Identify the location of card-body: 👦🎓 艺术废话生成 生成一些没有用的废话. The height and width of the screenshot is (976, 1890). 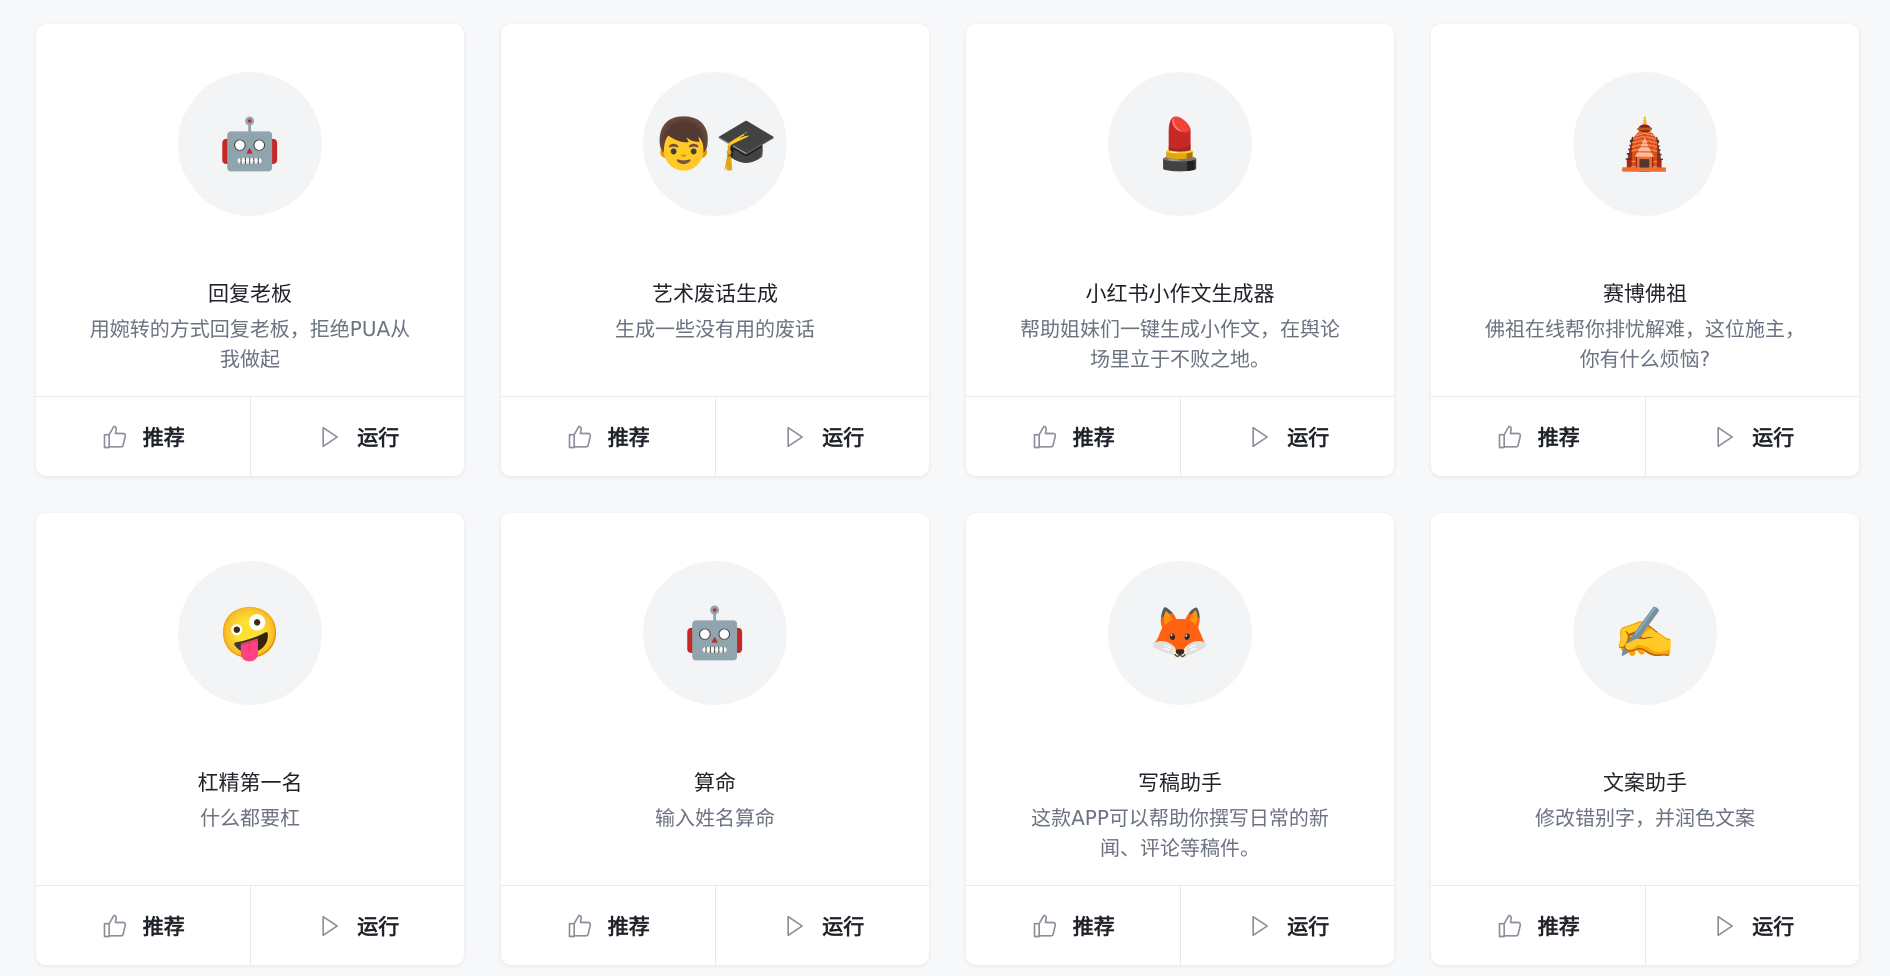
(715, 210).